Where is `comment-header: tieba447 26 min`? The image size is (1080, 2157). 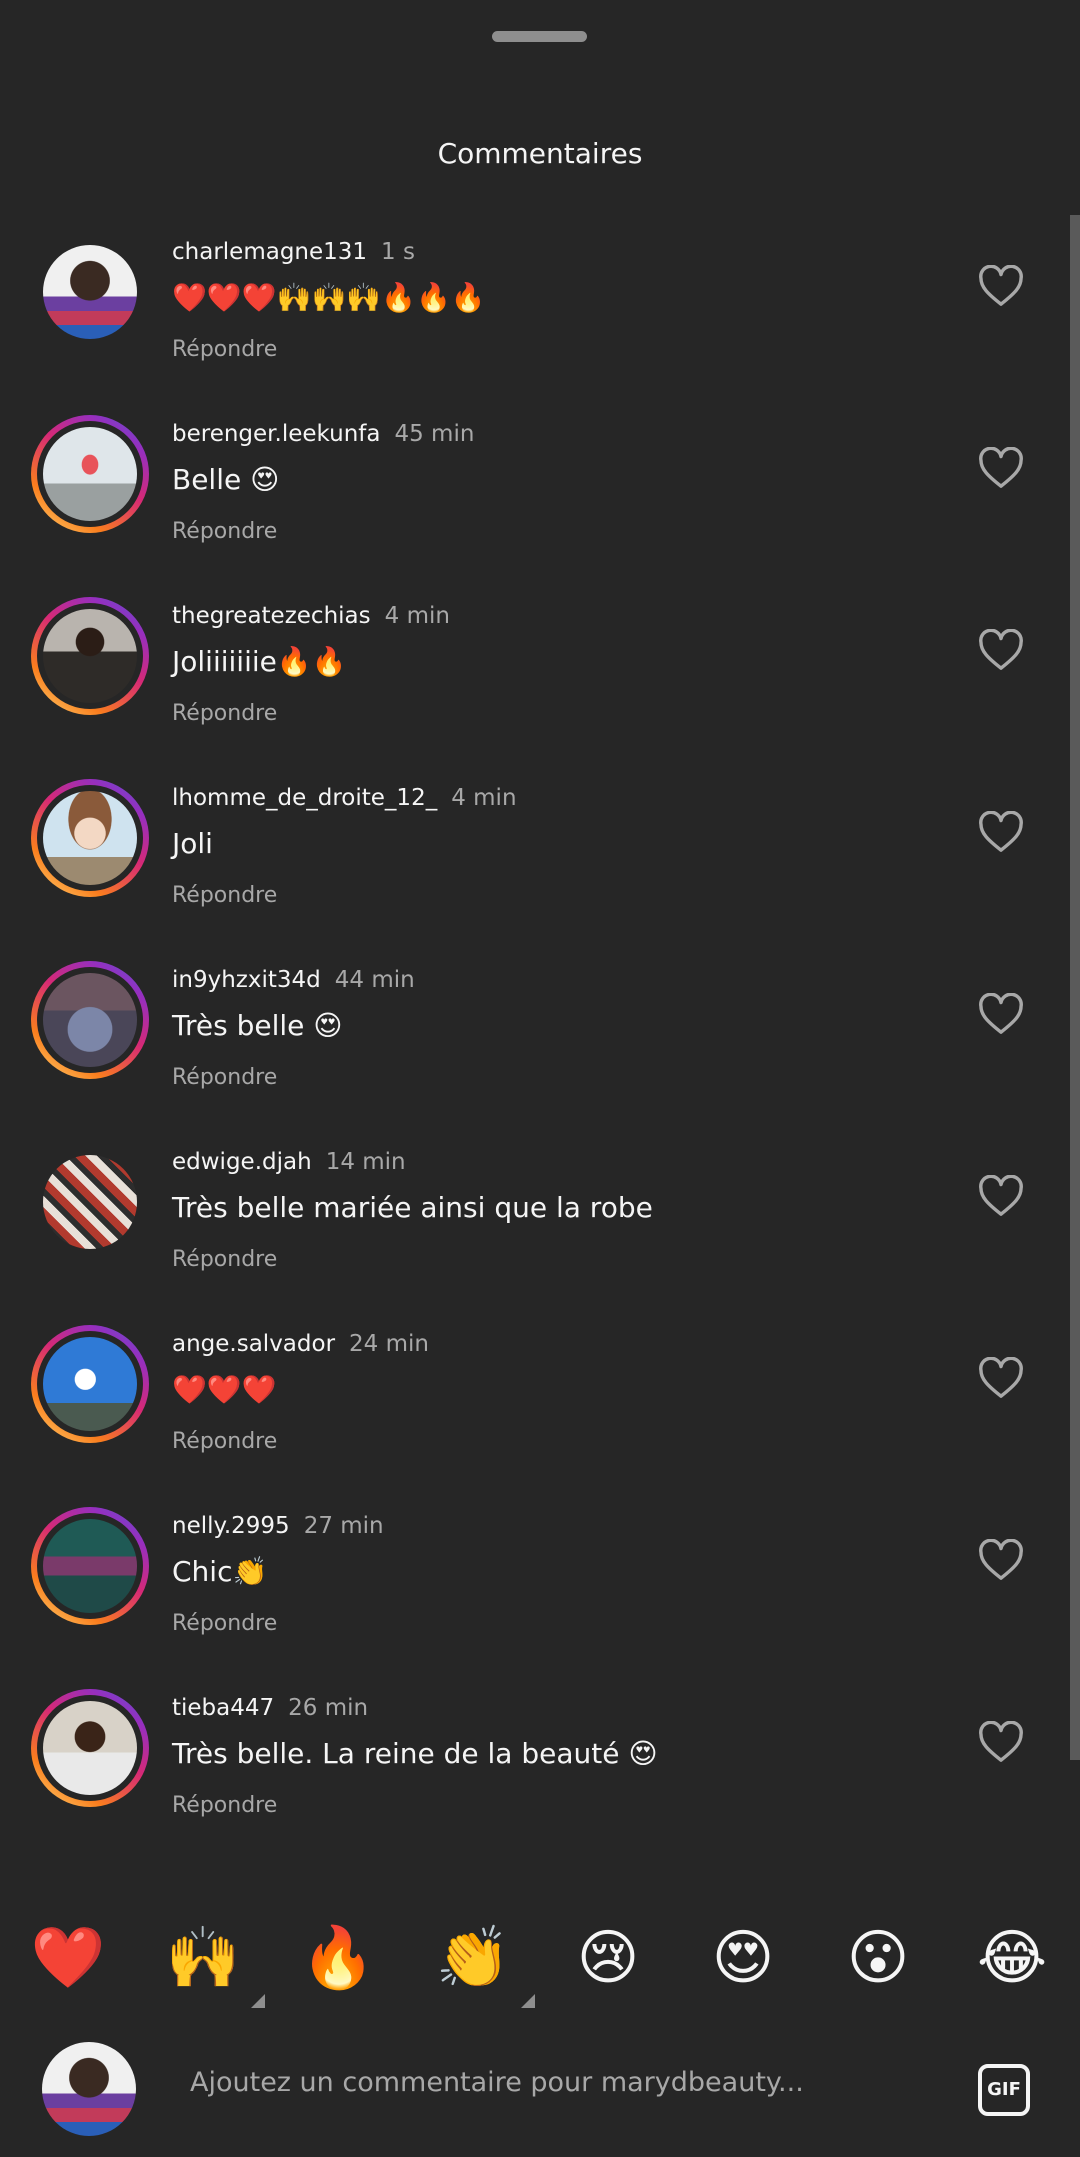 comment-header: tieba447 26 min is located at coordinates (270, 1708).